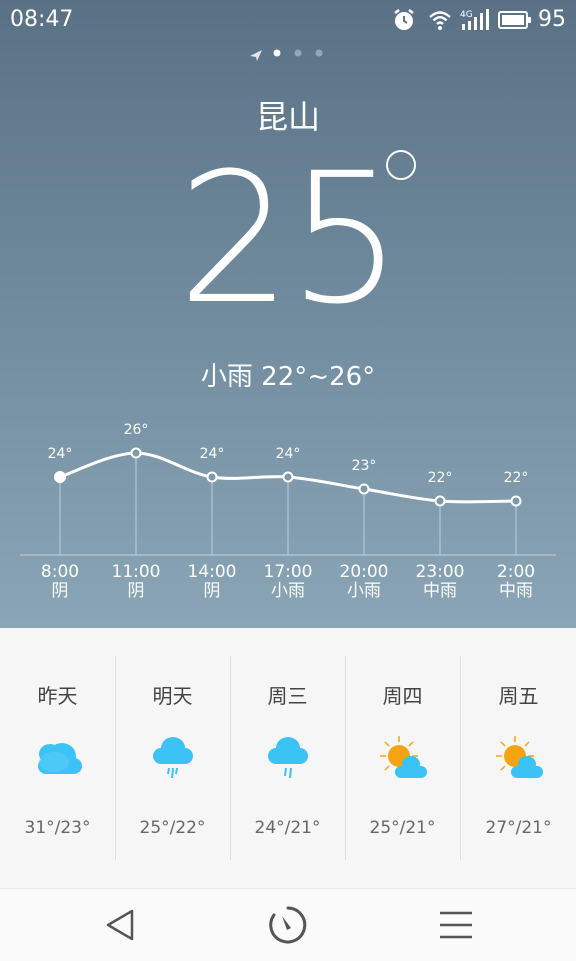 The image size is (576, 961). I want to click on daily-item-fri: 周五 27°/21°, so click(518, 758).